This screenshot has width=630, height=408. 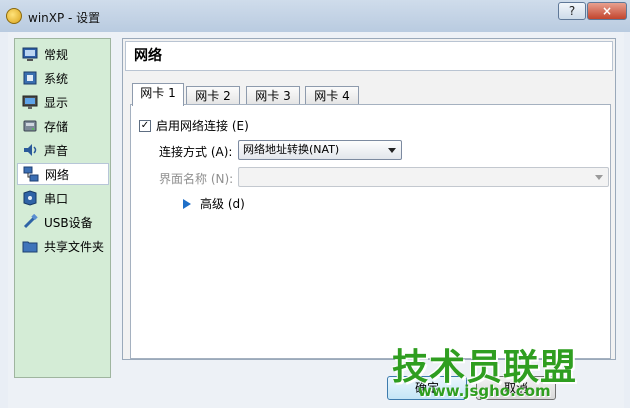 What do you see at coordinates (56, 198) in the screenshot?
I see `sidebar-item-label: 串口` at bounding box center [56, 198].